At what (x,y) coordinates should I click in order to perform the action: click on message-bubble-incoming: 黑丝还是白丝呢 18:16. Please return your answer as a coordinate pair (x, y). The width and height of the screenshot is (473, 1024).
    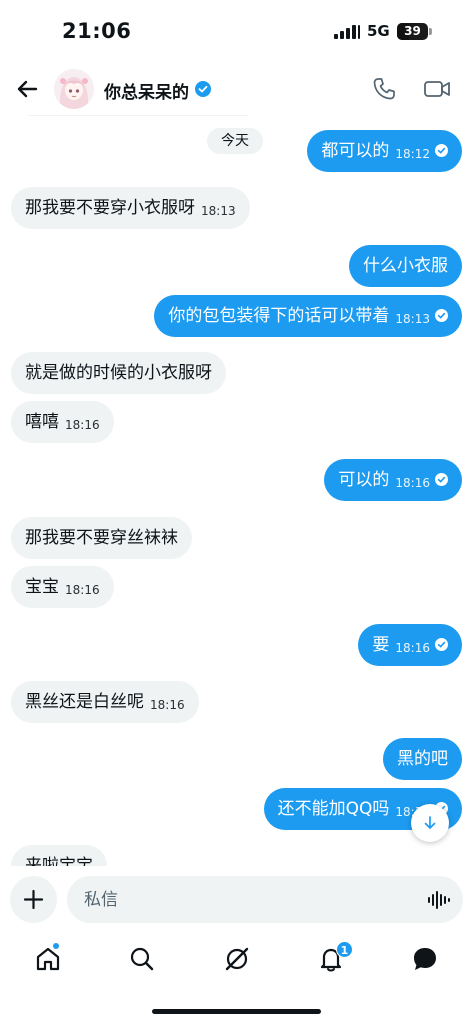
    Looking at the image, I should click on (105, 702).